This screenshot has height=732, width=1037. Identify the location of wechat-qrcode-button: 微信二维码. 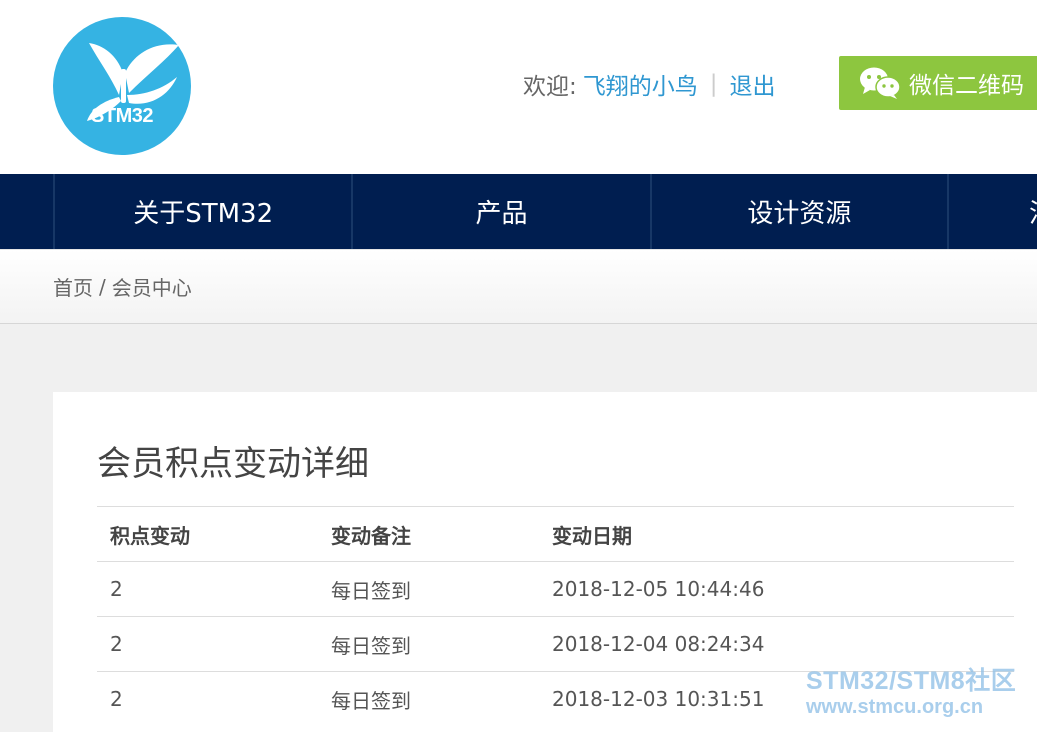
(938, 83).